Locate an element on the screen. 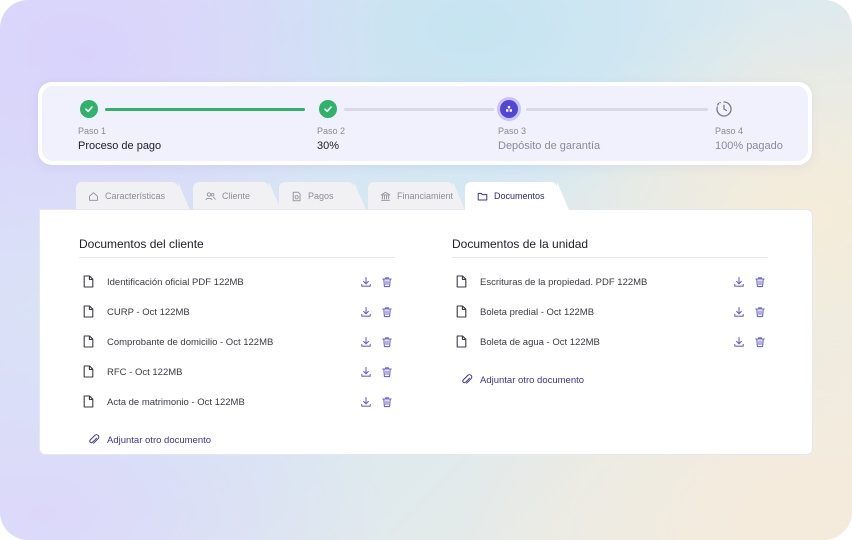 This screenshot has height=540, width=852. step-name: Proceso de pago is located at coordinates (120, 146).